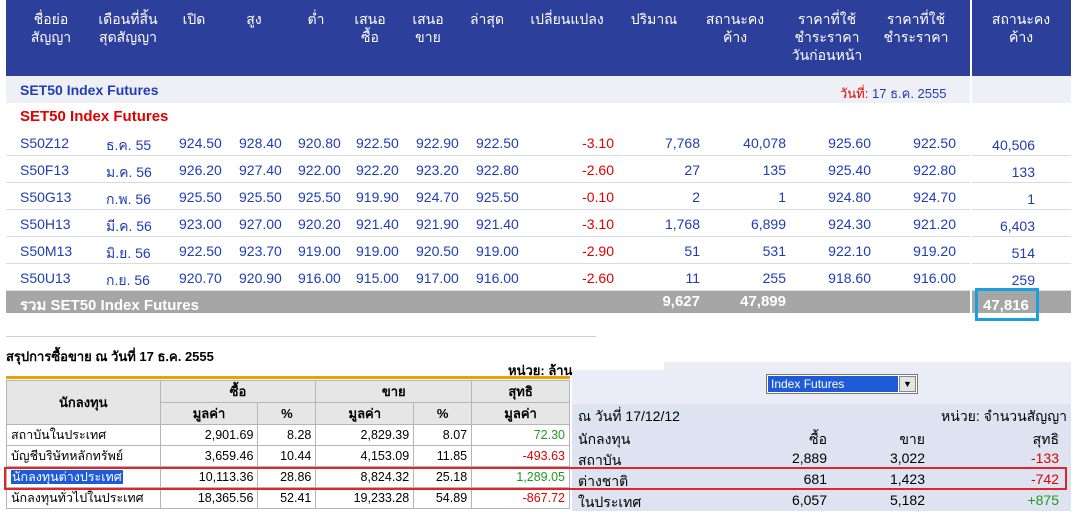 This screenshot has width=1073, height=514. I want to click on cell-high: 920.90, so click(260, 278).